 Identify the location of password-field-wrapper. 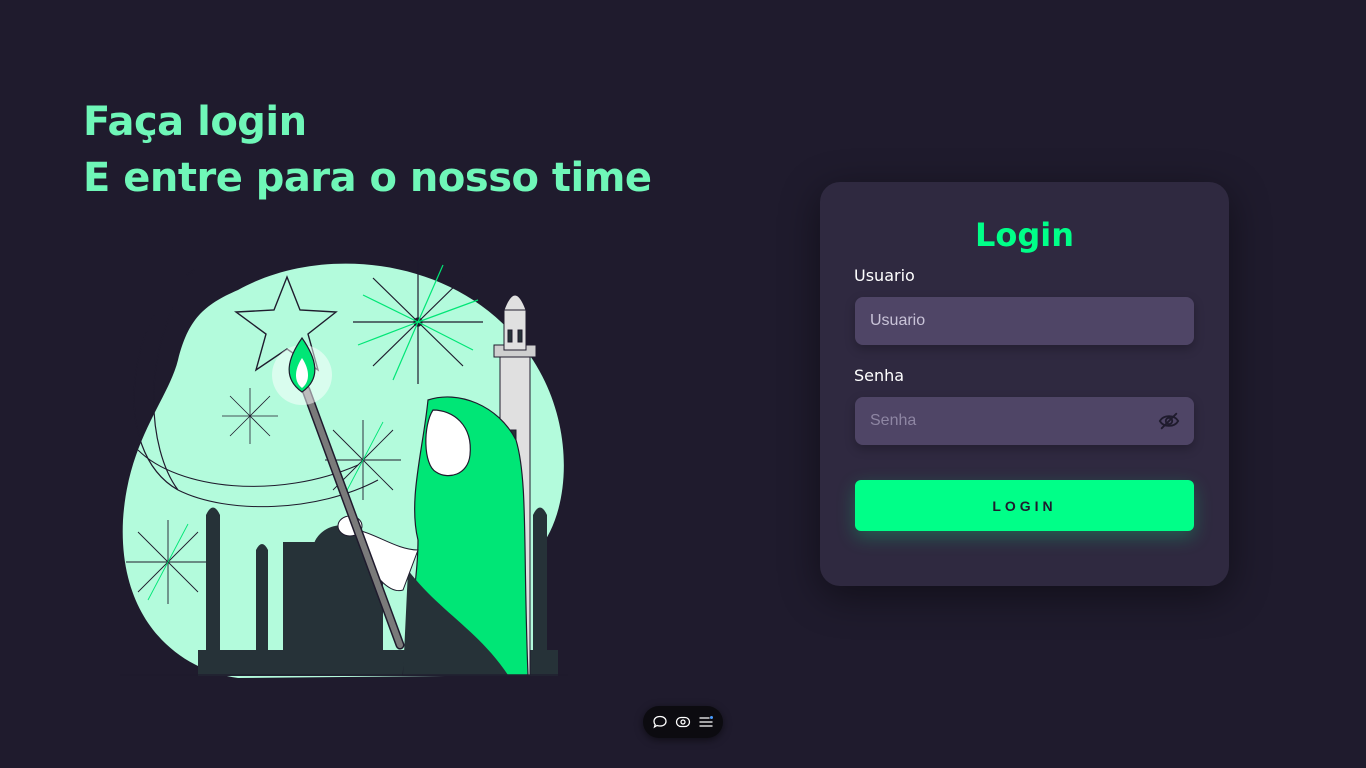
(1024, 421).